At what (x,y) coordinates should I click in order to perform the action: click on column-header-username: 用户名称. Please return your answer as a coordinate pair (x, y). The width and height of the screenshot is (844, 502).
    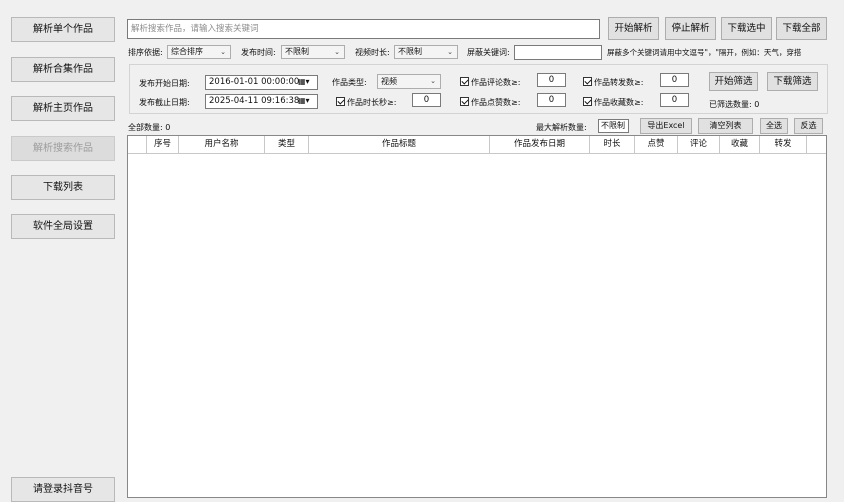
    Looking at the image, I should click on (222, 144).